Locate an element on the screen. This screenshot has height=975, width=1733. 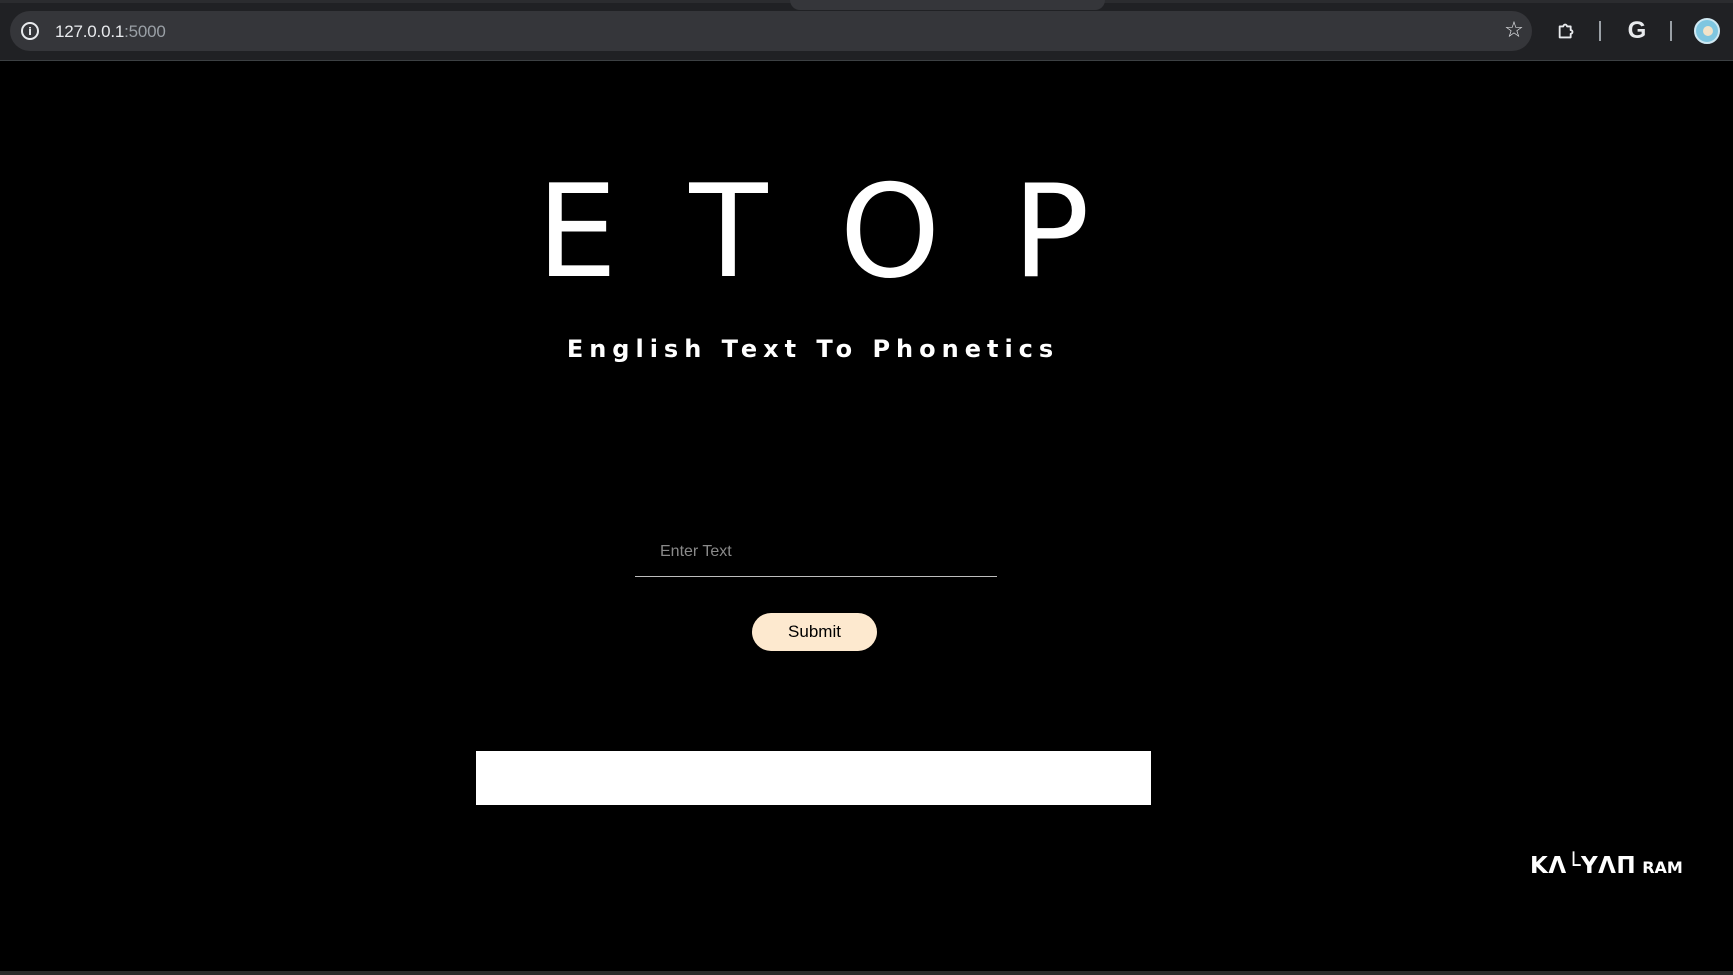
signature-small: RAM is located at coordinates (1662, 867).